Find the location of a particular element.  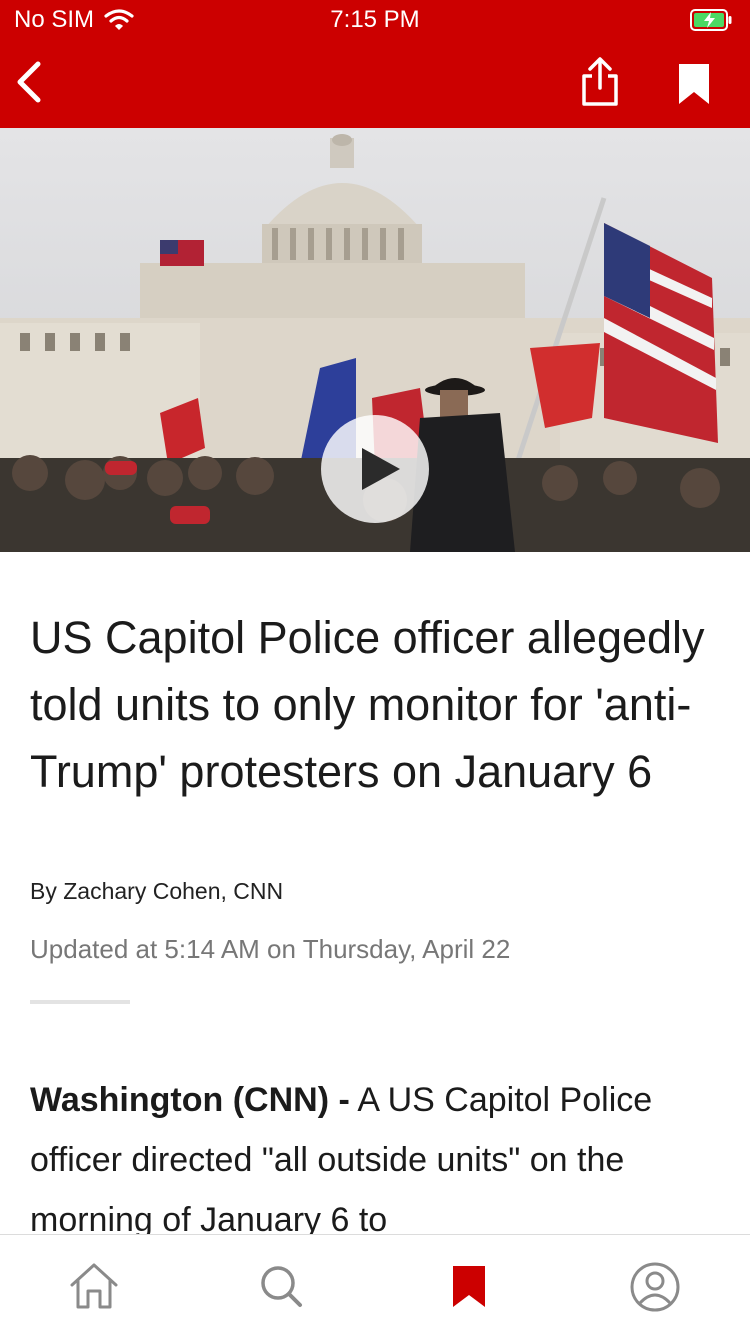

article-dateline: Washington (CNN) - is located at coordinates (190, 1100).